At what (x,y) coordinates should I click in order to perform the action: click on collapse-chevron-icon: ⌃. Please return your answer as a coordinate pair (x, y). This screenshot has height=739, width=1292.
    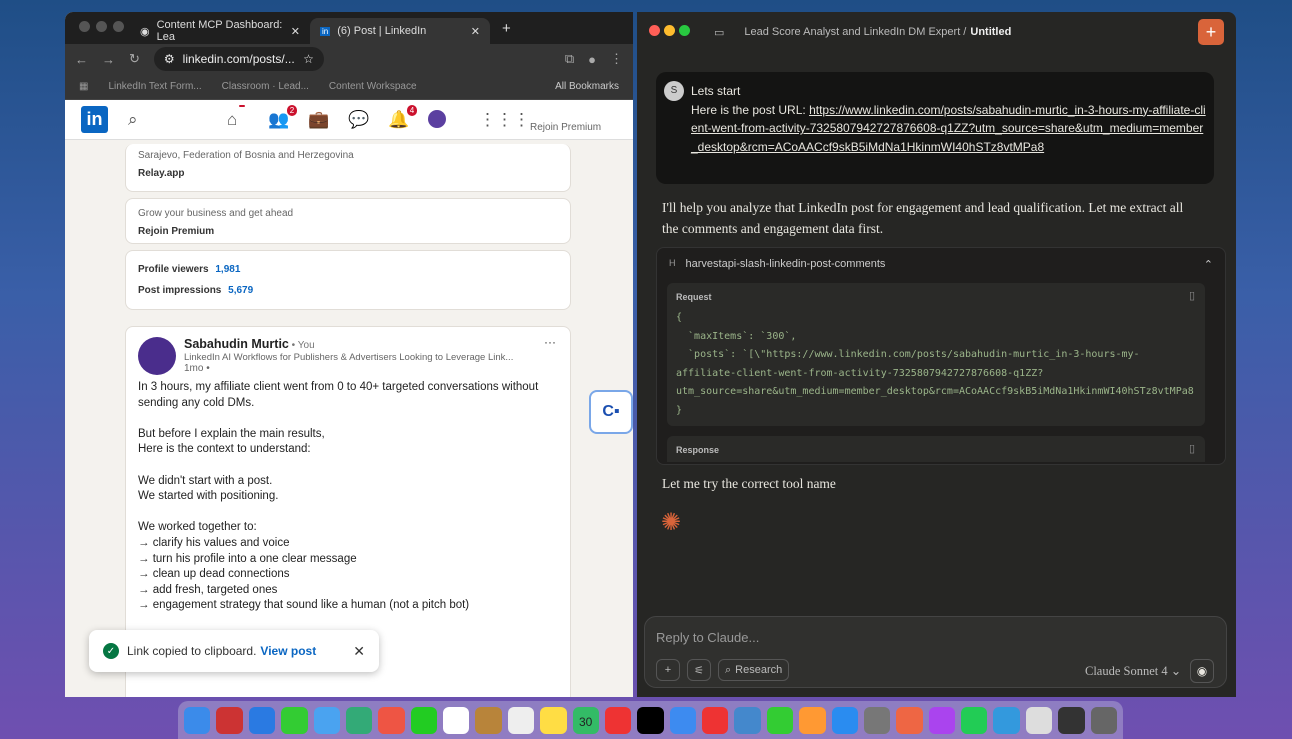
    Looking at the image, I should click on (1208, 264).